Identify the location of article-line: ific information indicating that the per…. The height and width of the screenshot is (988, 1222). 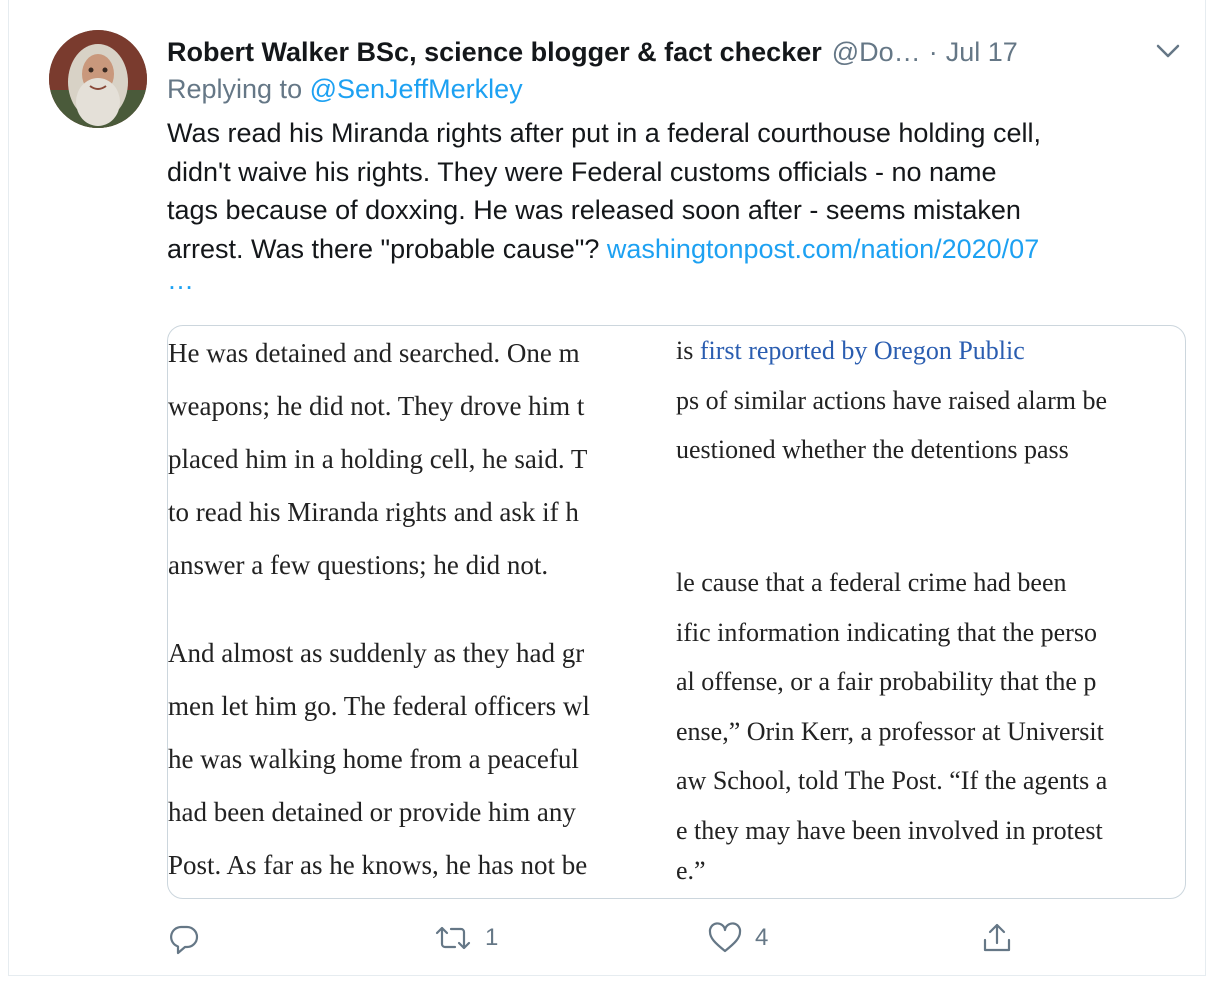
(886, 632).